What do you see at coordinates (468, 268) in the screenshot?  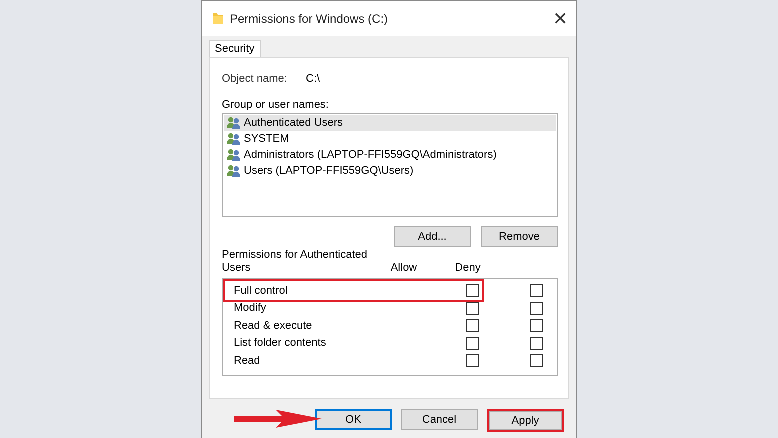 I see `column-header: Deny` at bounding box center [468, 268].